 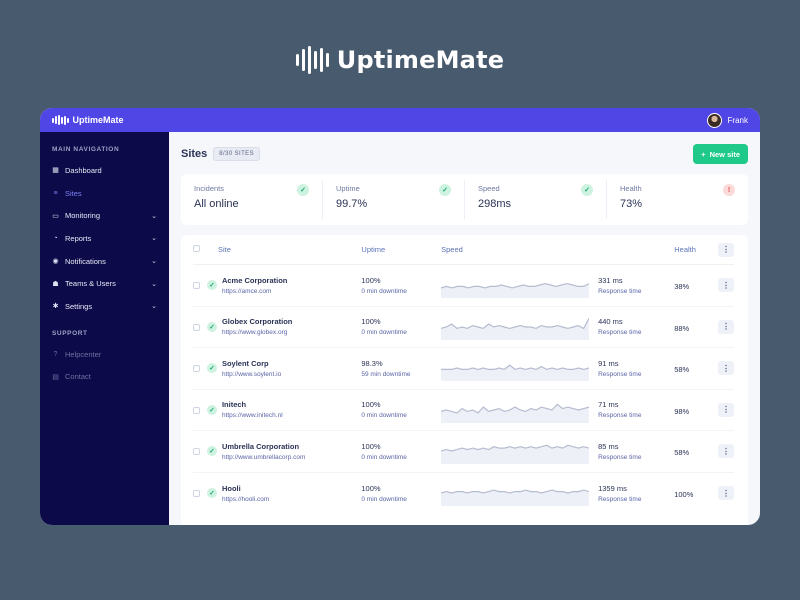 What do you see at coordinates (694, 249) in the screenshot?
I see `column-health: Health` at bounding box center [694, 249].